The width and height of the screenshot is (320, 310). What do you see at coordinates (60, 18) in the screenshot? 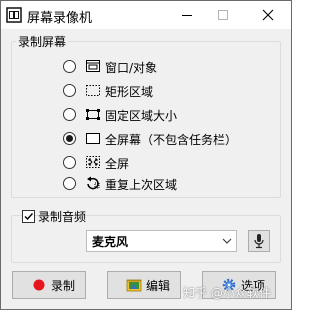
I see `window-title: 屏幕录像机` at bounding box center [60, 18].